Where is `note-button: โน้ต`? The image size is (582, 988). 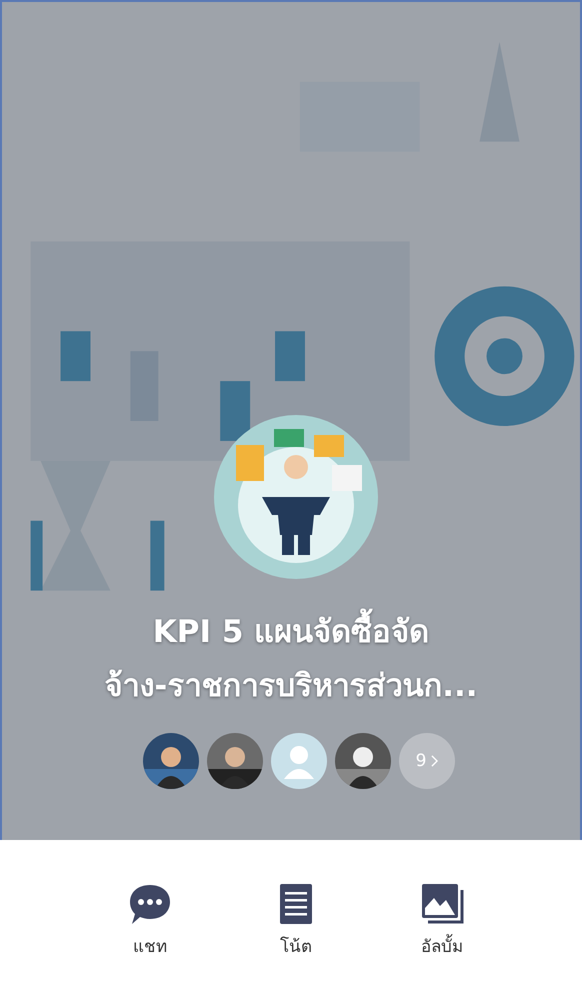
note-button: โน้ต is located at coordinates (296, 935).